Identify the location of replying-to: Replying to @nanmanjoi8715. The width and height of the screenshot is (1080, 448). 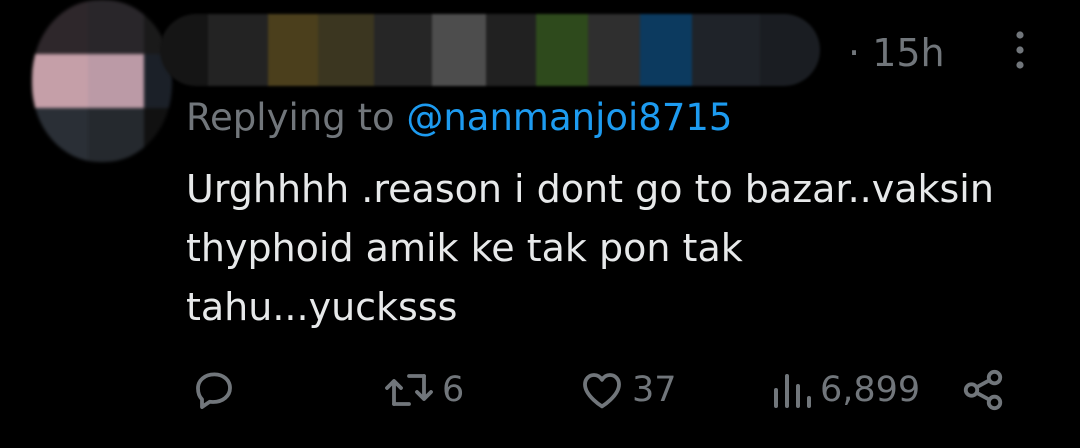
(459, 118).